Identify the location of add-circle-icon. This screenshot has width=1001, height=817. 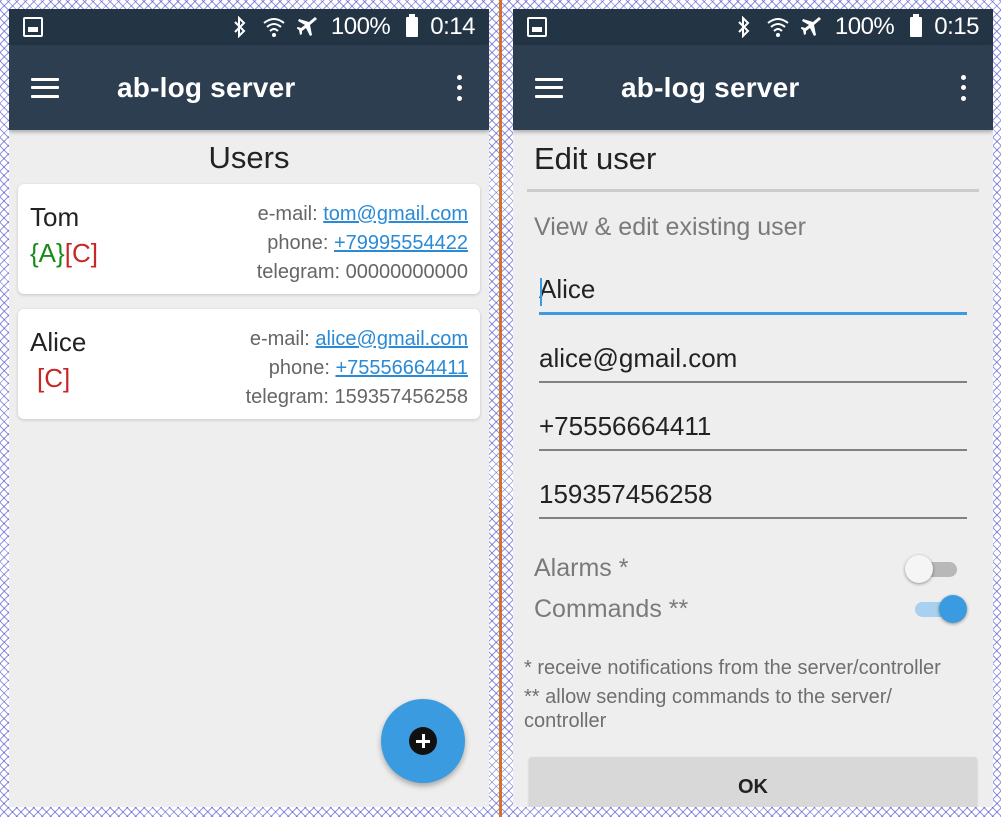
(423, 741).